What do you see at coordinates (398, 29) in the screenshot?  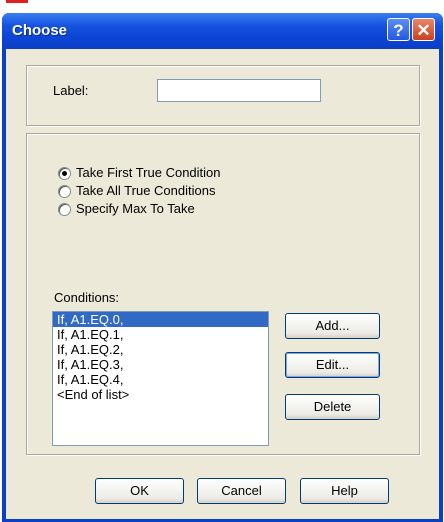 I see `help-icon: ?` at bounding box center [398, 29].